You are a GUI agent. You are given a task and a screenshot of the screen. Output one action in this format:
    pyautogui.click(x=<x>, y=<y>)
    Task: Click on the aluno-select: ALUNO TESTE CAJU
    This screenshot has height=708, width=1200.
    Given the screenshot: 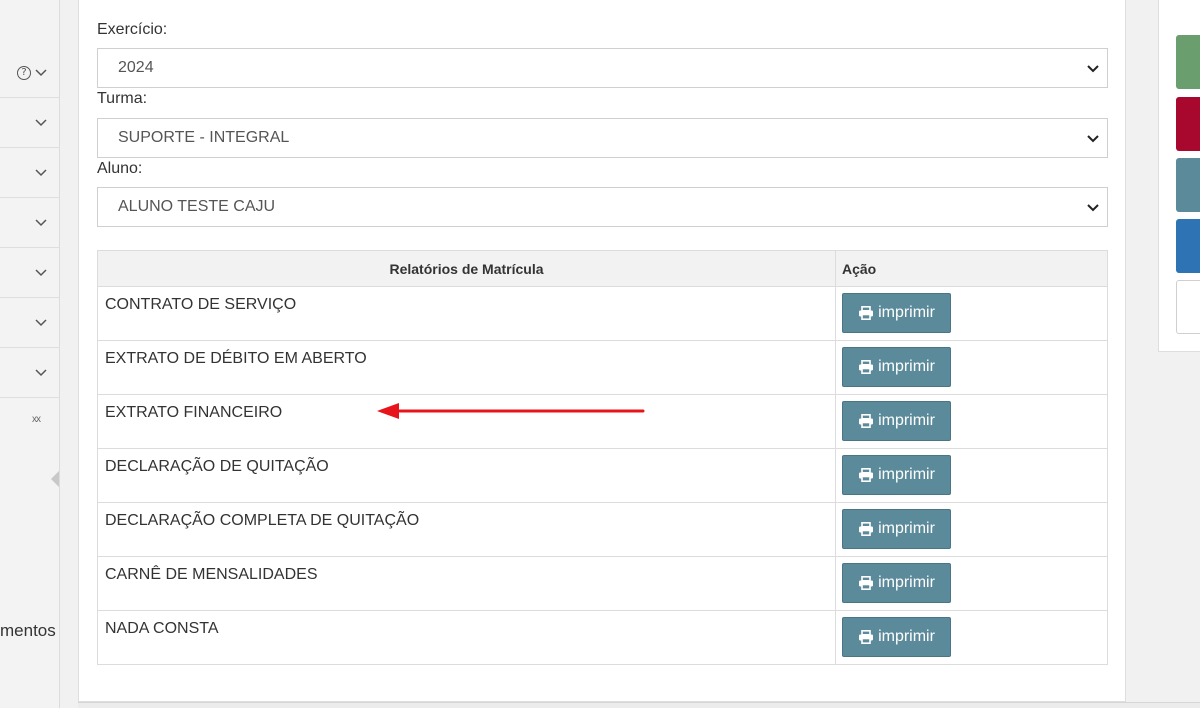 What is the action you would take?
    pyautogui.click(x=602, y=207)
    